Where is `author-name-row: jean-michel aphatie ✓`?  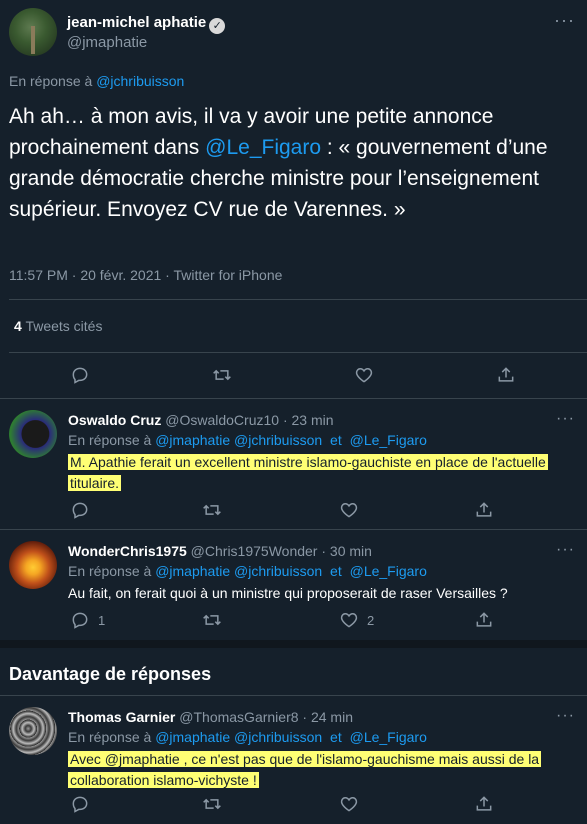 author-name-row: jean-michel aphatie ✓ is located at coordinates (146, 24).